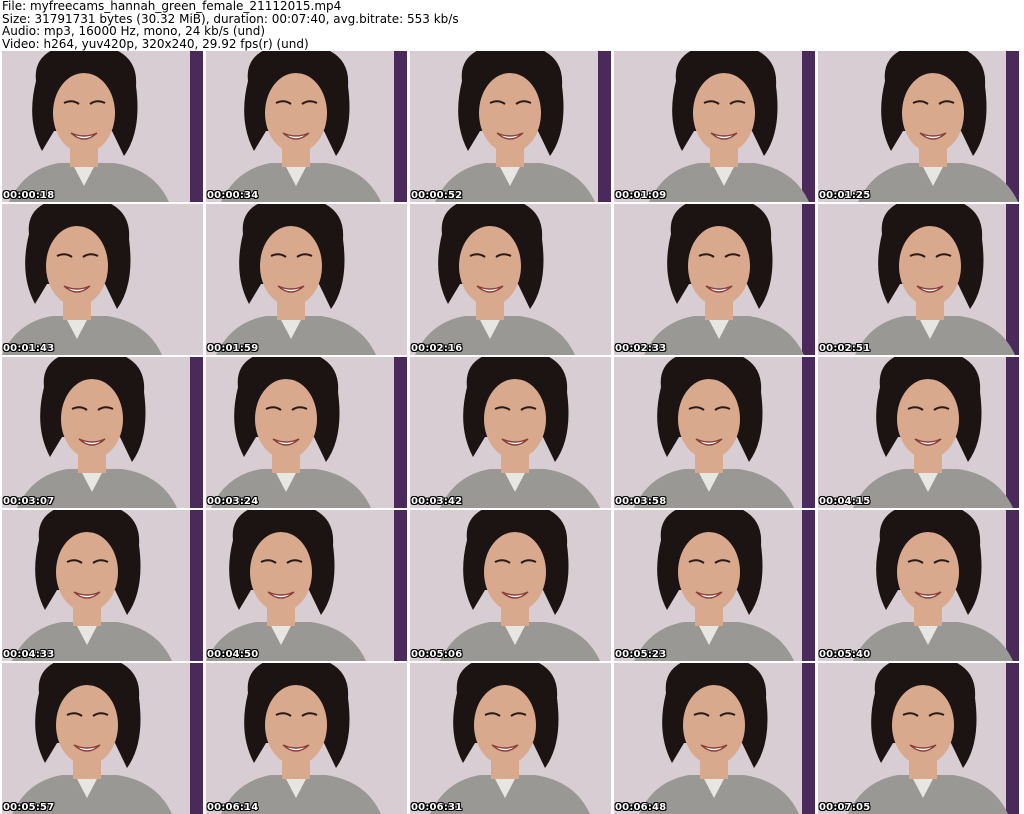 This screenshot has height=814, width=1024. Describe the element at coordinates (845, 807) in the screenshot. I see `frame-timestamp: 00:07:05` at that location.